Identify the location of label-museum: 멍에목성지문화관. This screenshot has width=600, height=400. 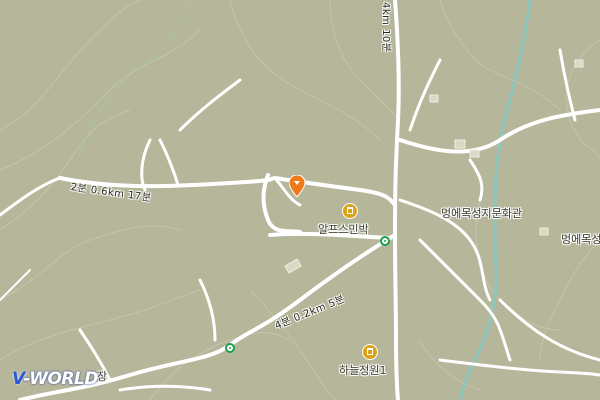
(481, 213).